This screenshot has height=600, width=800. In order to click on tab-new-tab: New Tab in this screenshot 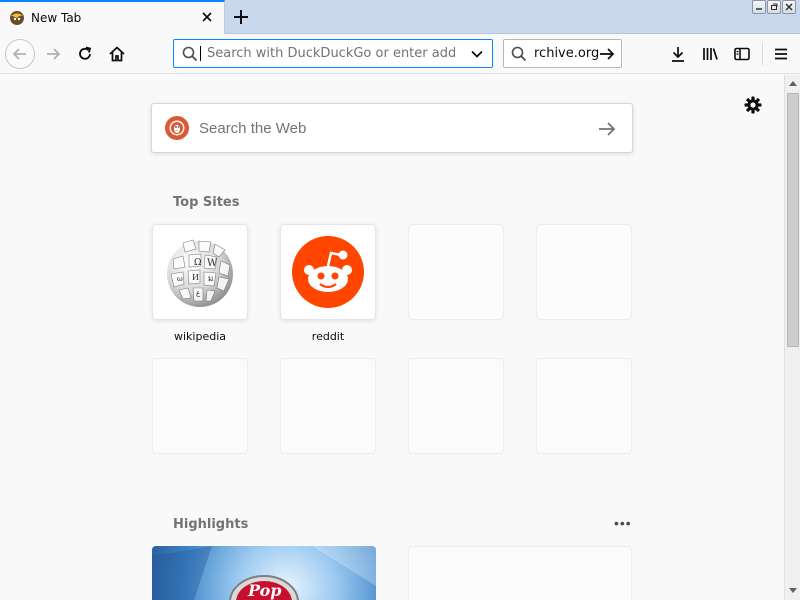, I will do `click(112, 17)`.